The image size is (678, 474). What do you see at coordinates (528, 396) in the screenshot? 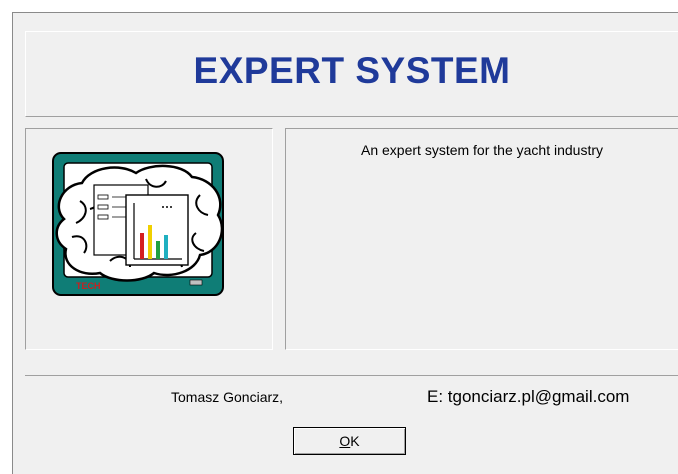
I see `author-email: E: tgonciarz.pl@gmail.com` at bounding box center [528, 396].